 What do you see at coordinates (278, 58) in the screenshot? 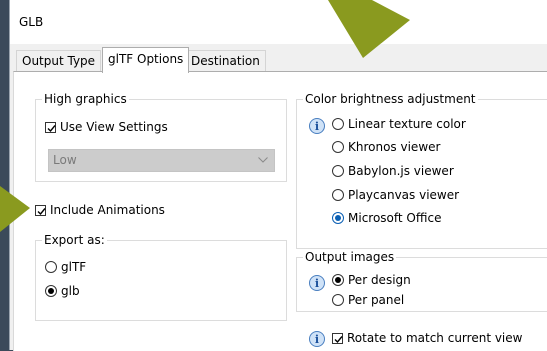
I see `tab-strip: Output Type glTF Options Destination` at bounding box center [278, 58].